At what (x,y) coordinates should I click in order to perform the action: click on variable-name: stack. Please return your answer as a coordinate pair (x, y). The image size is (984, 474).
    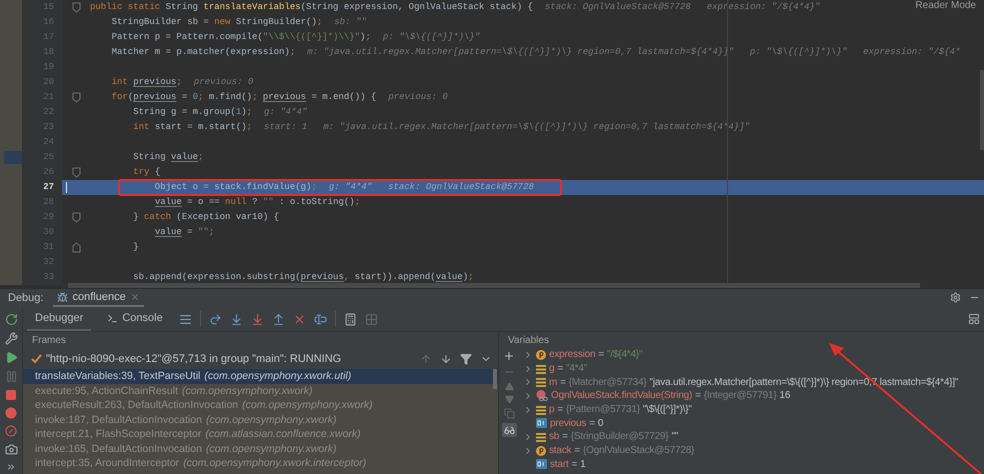
    Looking at the image, I should click on (560, 450).